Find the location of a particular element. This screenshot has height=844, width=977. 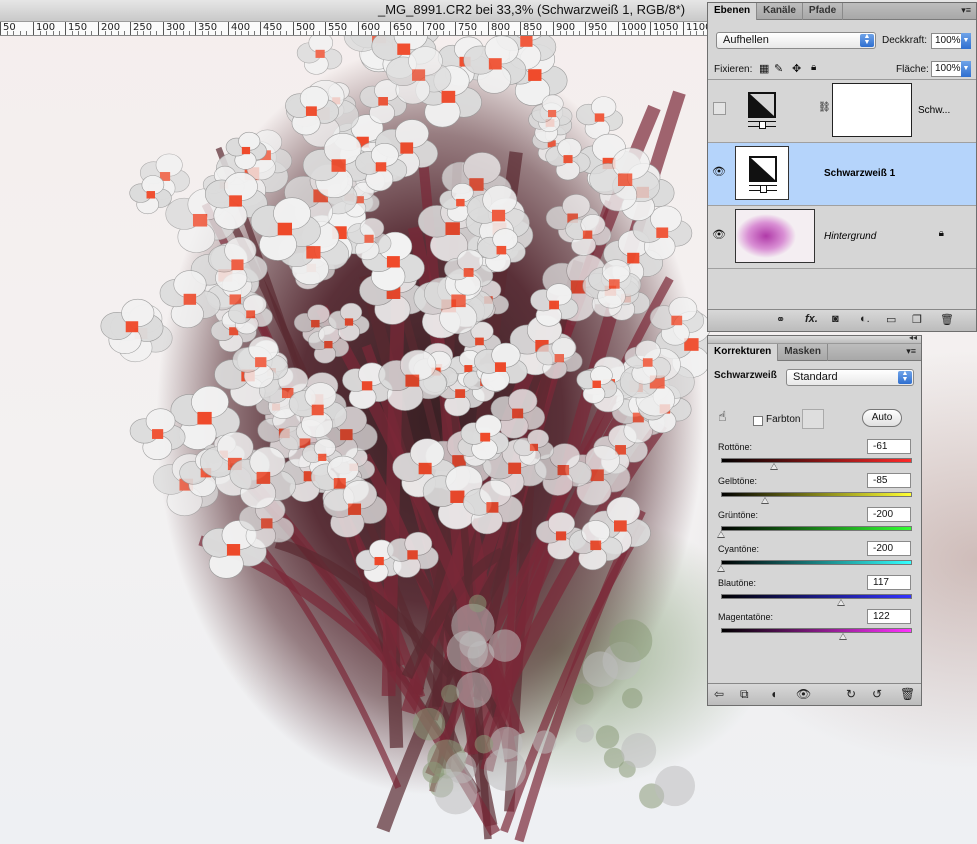

tint-checkbox is located at coordinates (758, 421).